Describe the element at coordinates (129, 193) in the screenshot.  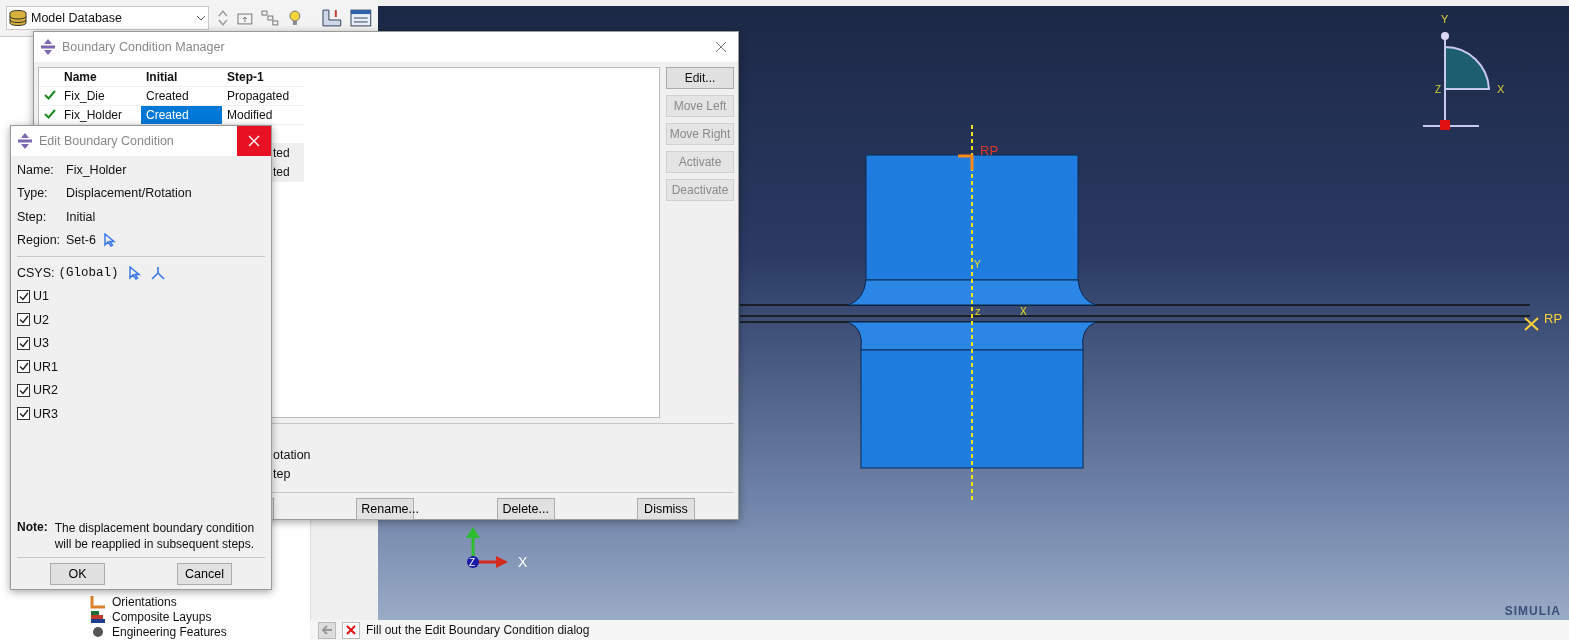
I see `field-value: Displacement/Rotation` at that location.